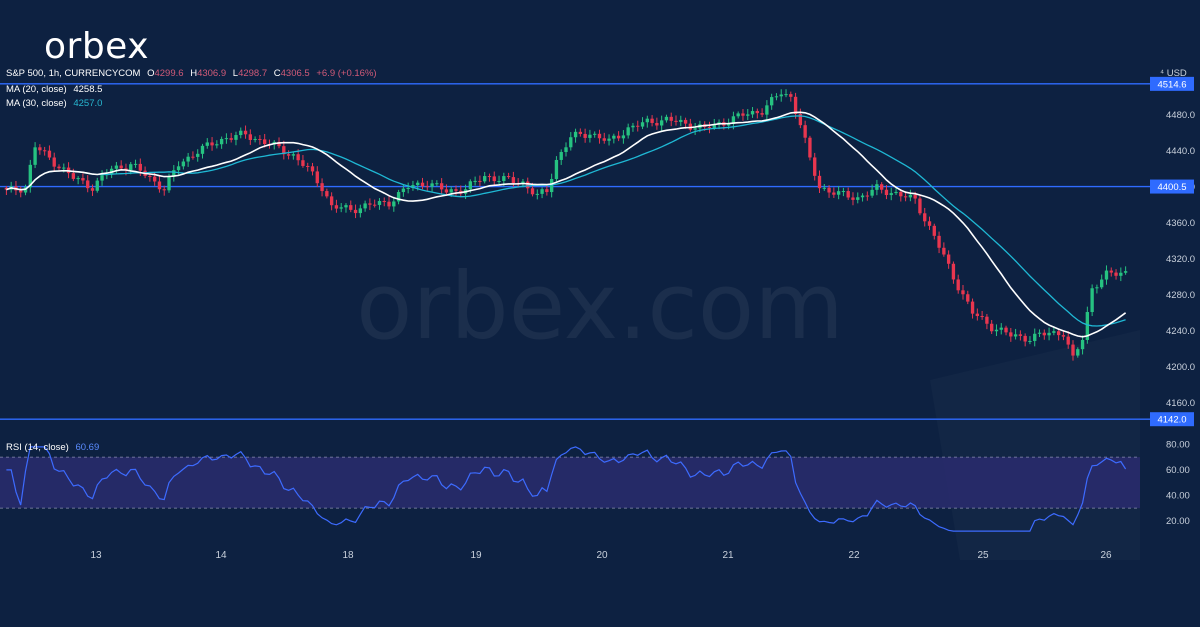  I want to click on ma30-label: MA (30, close), so click(36, 103).